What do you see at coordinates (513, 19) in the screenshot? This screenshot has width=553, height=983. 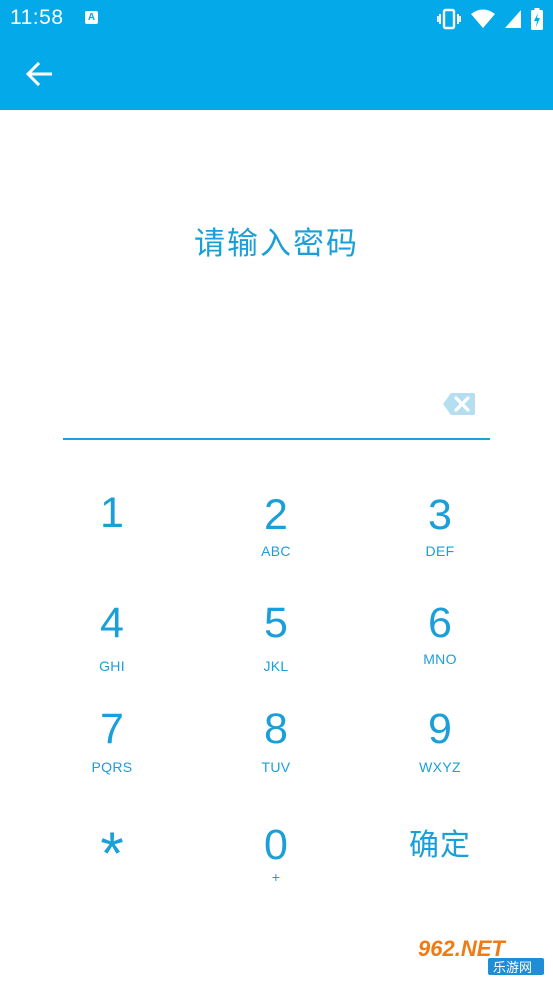 I see `cell-signal-icon` at bounding box center [513, 19].